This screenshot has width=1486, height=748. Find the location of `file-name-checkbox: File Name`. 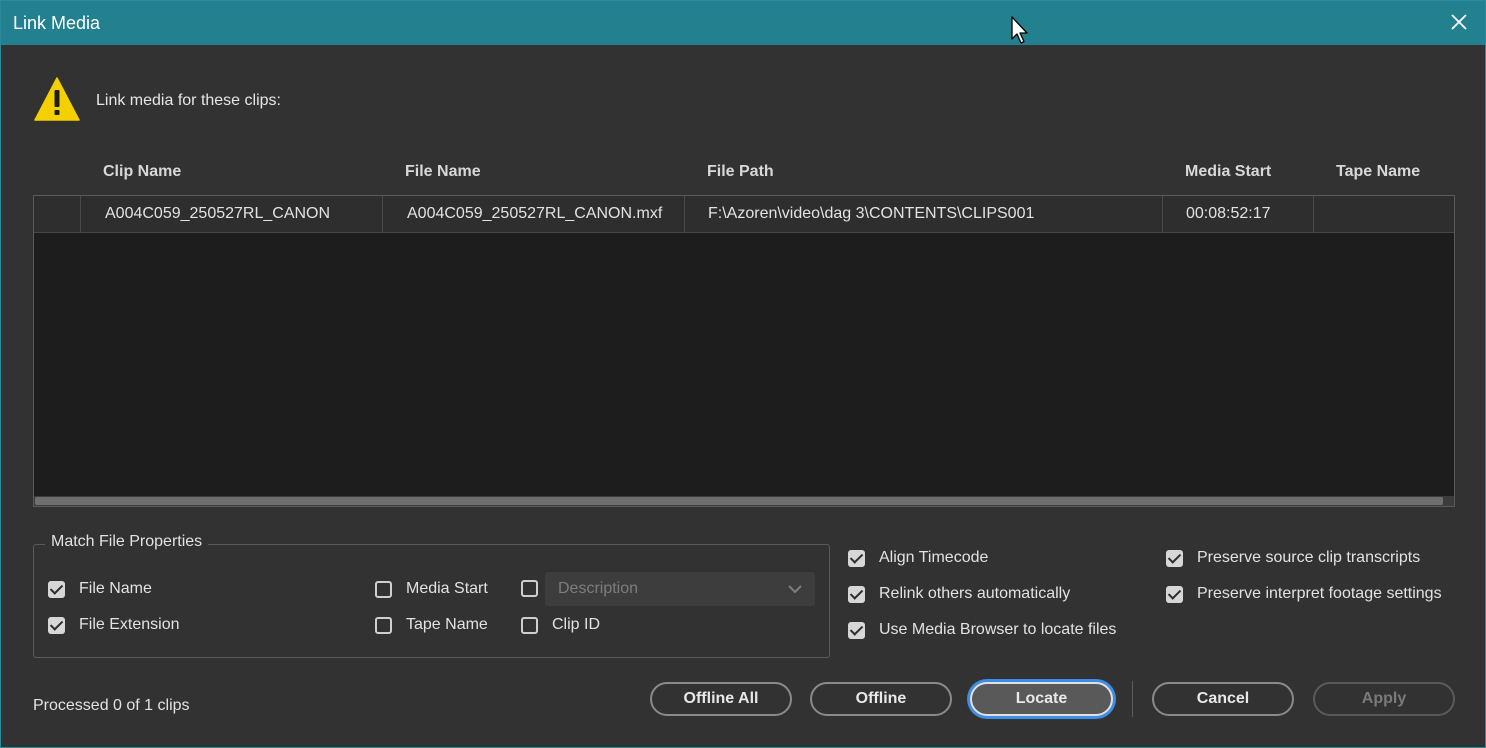

file-name-checkbox: File Name is located at coordinates (100, 589).